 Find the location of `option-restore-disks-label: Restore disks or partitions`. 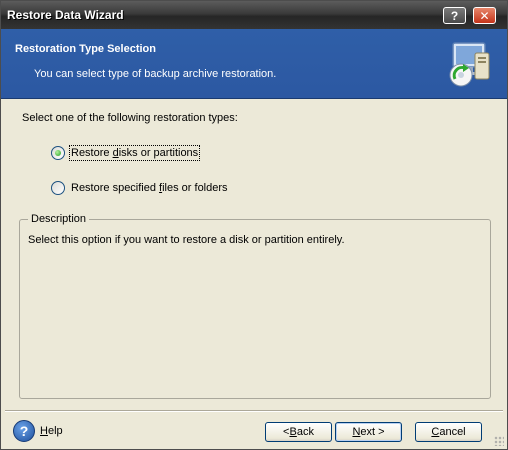

option-restore-disks-label: Restore disks or partitions is located at coordinates (134, 153).